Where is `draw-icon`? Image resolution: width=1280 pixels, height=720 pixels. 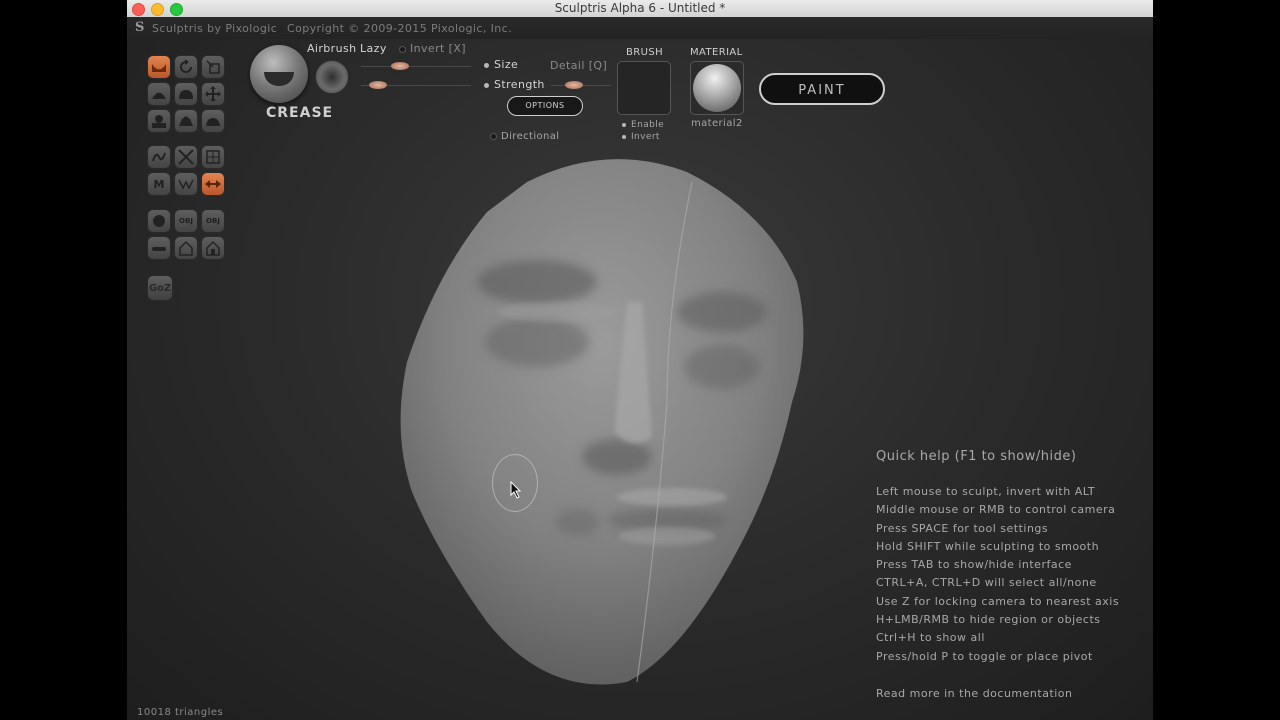
draw-icon is located at coordinates (159, 95).